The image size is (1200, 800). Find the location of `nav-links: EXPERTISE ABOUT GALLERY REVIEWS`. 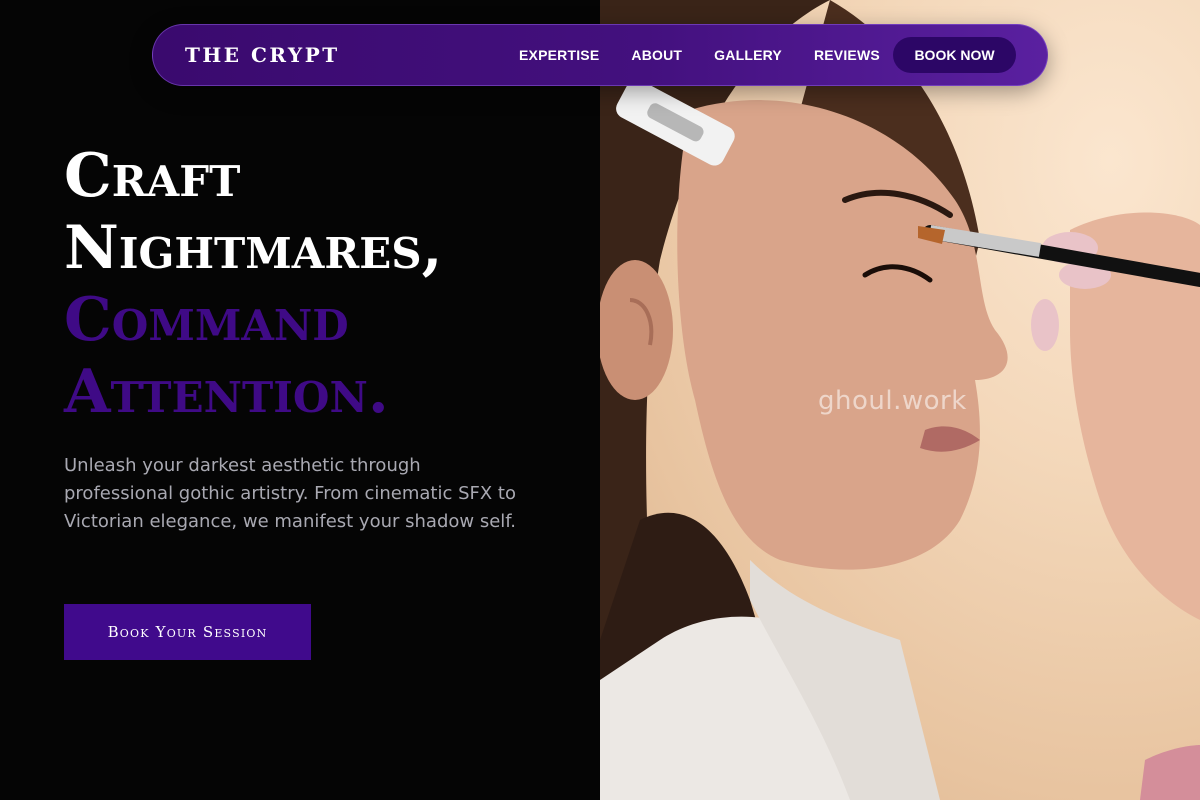

nav-links: EXPERTISE ABOUT GALLERY REVIEWS is located at coordinates (715, 55).